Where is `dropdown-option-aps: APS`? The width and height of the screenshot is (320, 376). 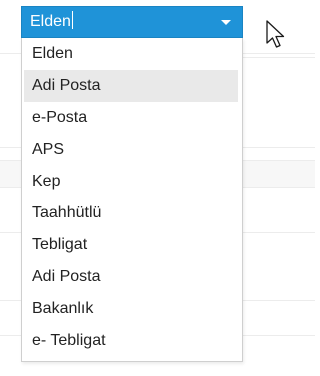 dropdown-option-aps: APS is located at coordinates (132, 150).